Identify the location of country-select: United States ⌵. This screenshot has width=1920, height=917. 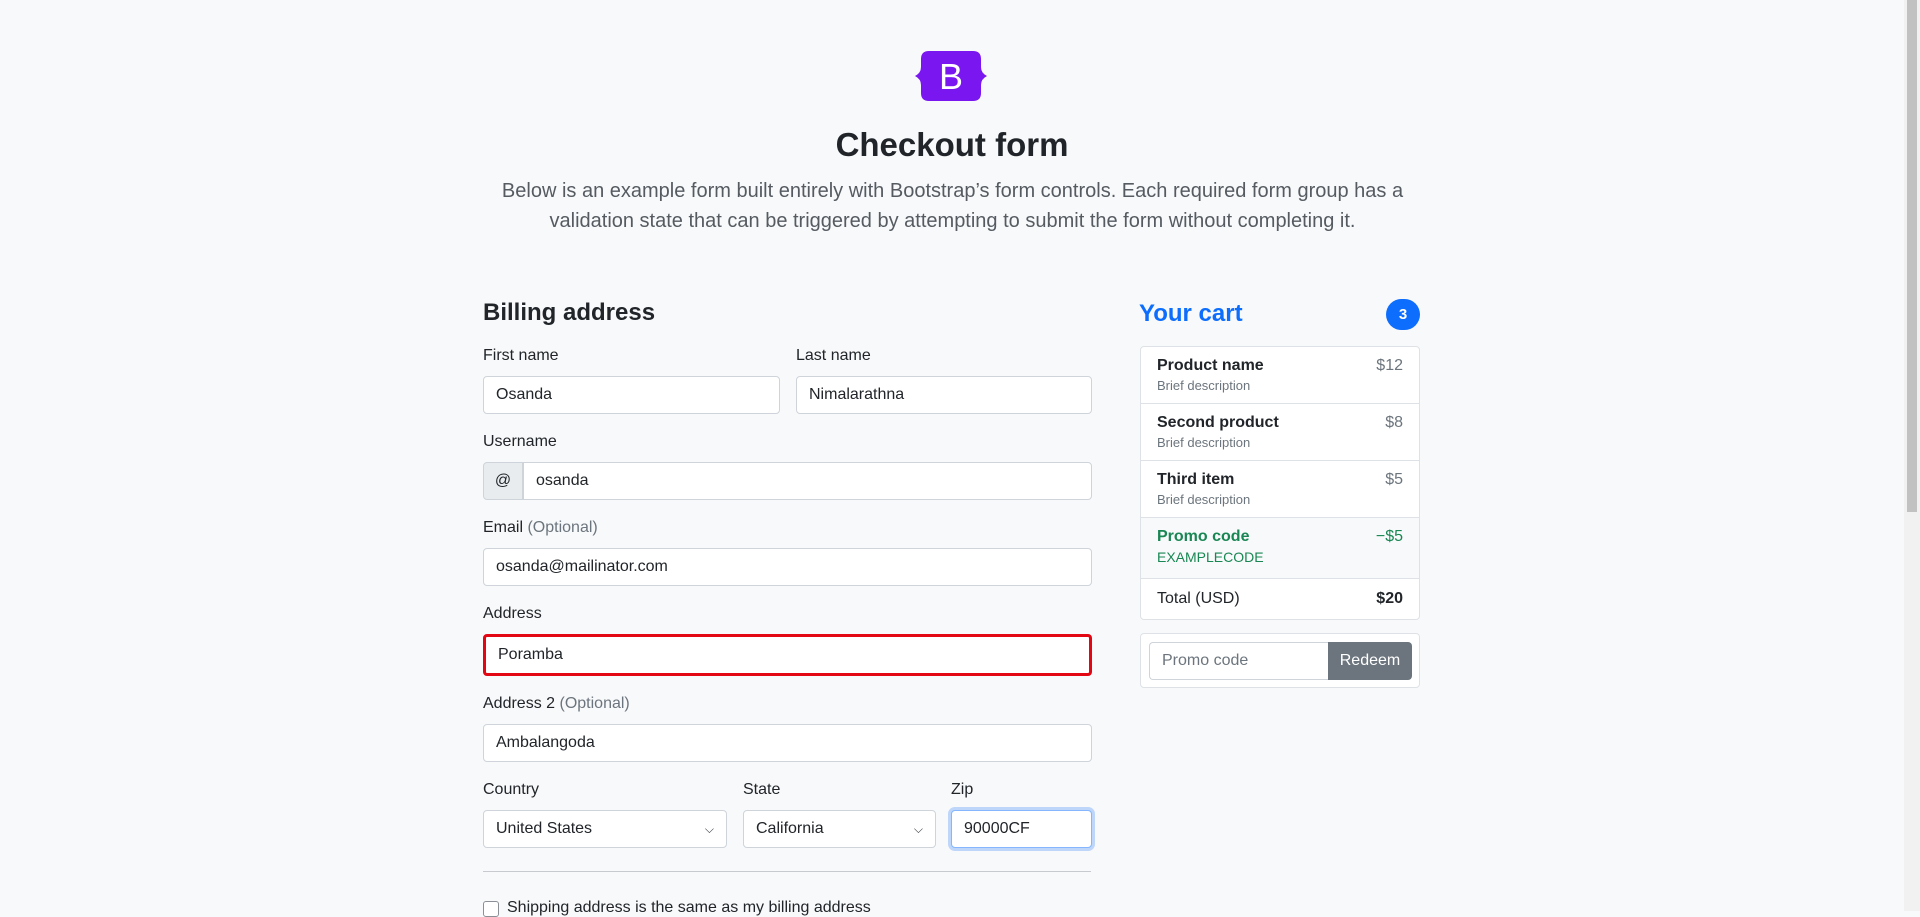
(605, 829).